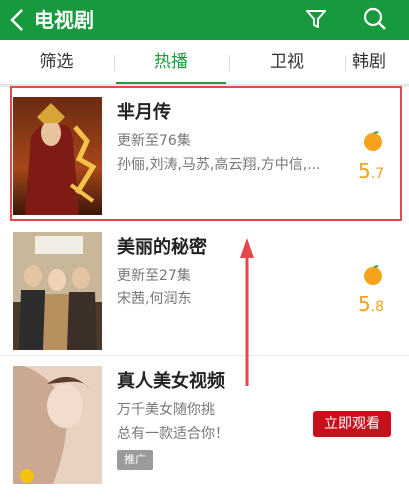 The width and height of the screenshot is (409, 501). Describe the element at coordinates (135, 460) in the screenshot. I see `sponsored-badge: 推广` at that location.